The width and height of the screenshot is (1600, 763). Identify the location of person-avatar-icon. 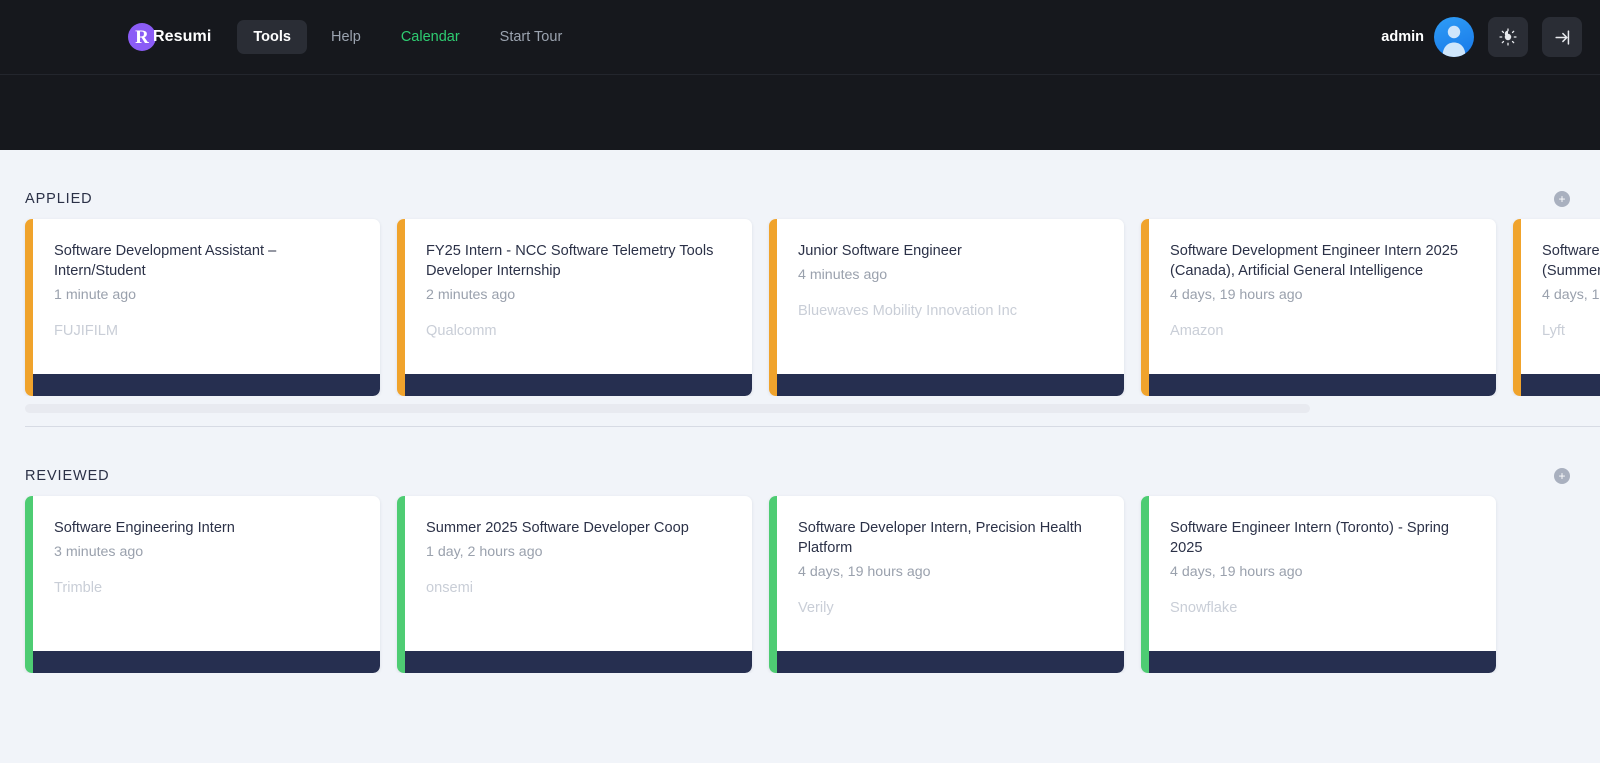
(1454, 41).